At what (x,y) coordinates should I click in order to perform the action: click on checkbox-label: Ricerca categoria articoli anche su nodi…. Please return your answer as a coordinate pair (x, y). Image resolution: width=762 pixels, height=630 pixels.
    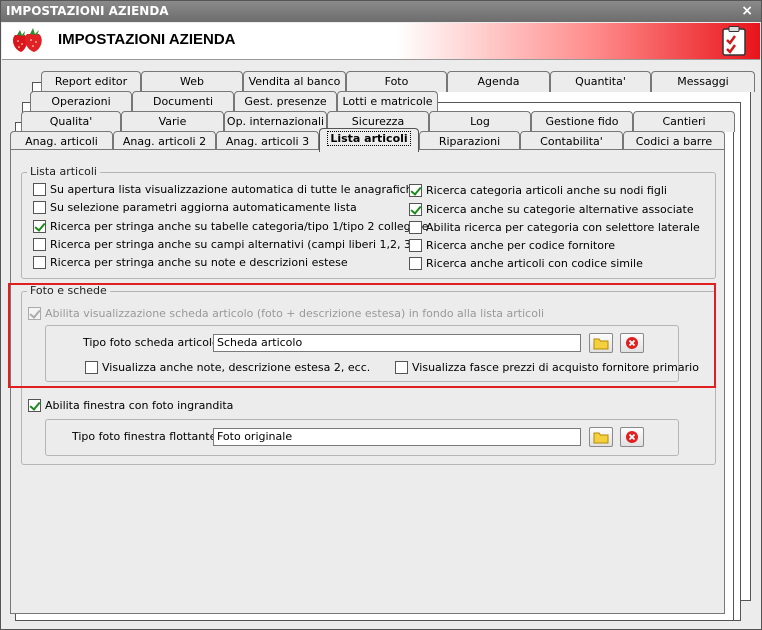
    Looking at the image, I should click on (546, 190).